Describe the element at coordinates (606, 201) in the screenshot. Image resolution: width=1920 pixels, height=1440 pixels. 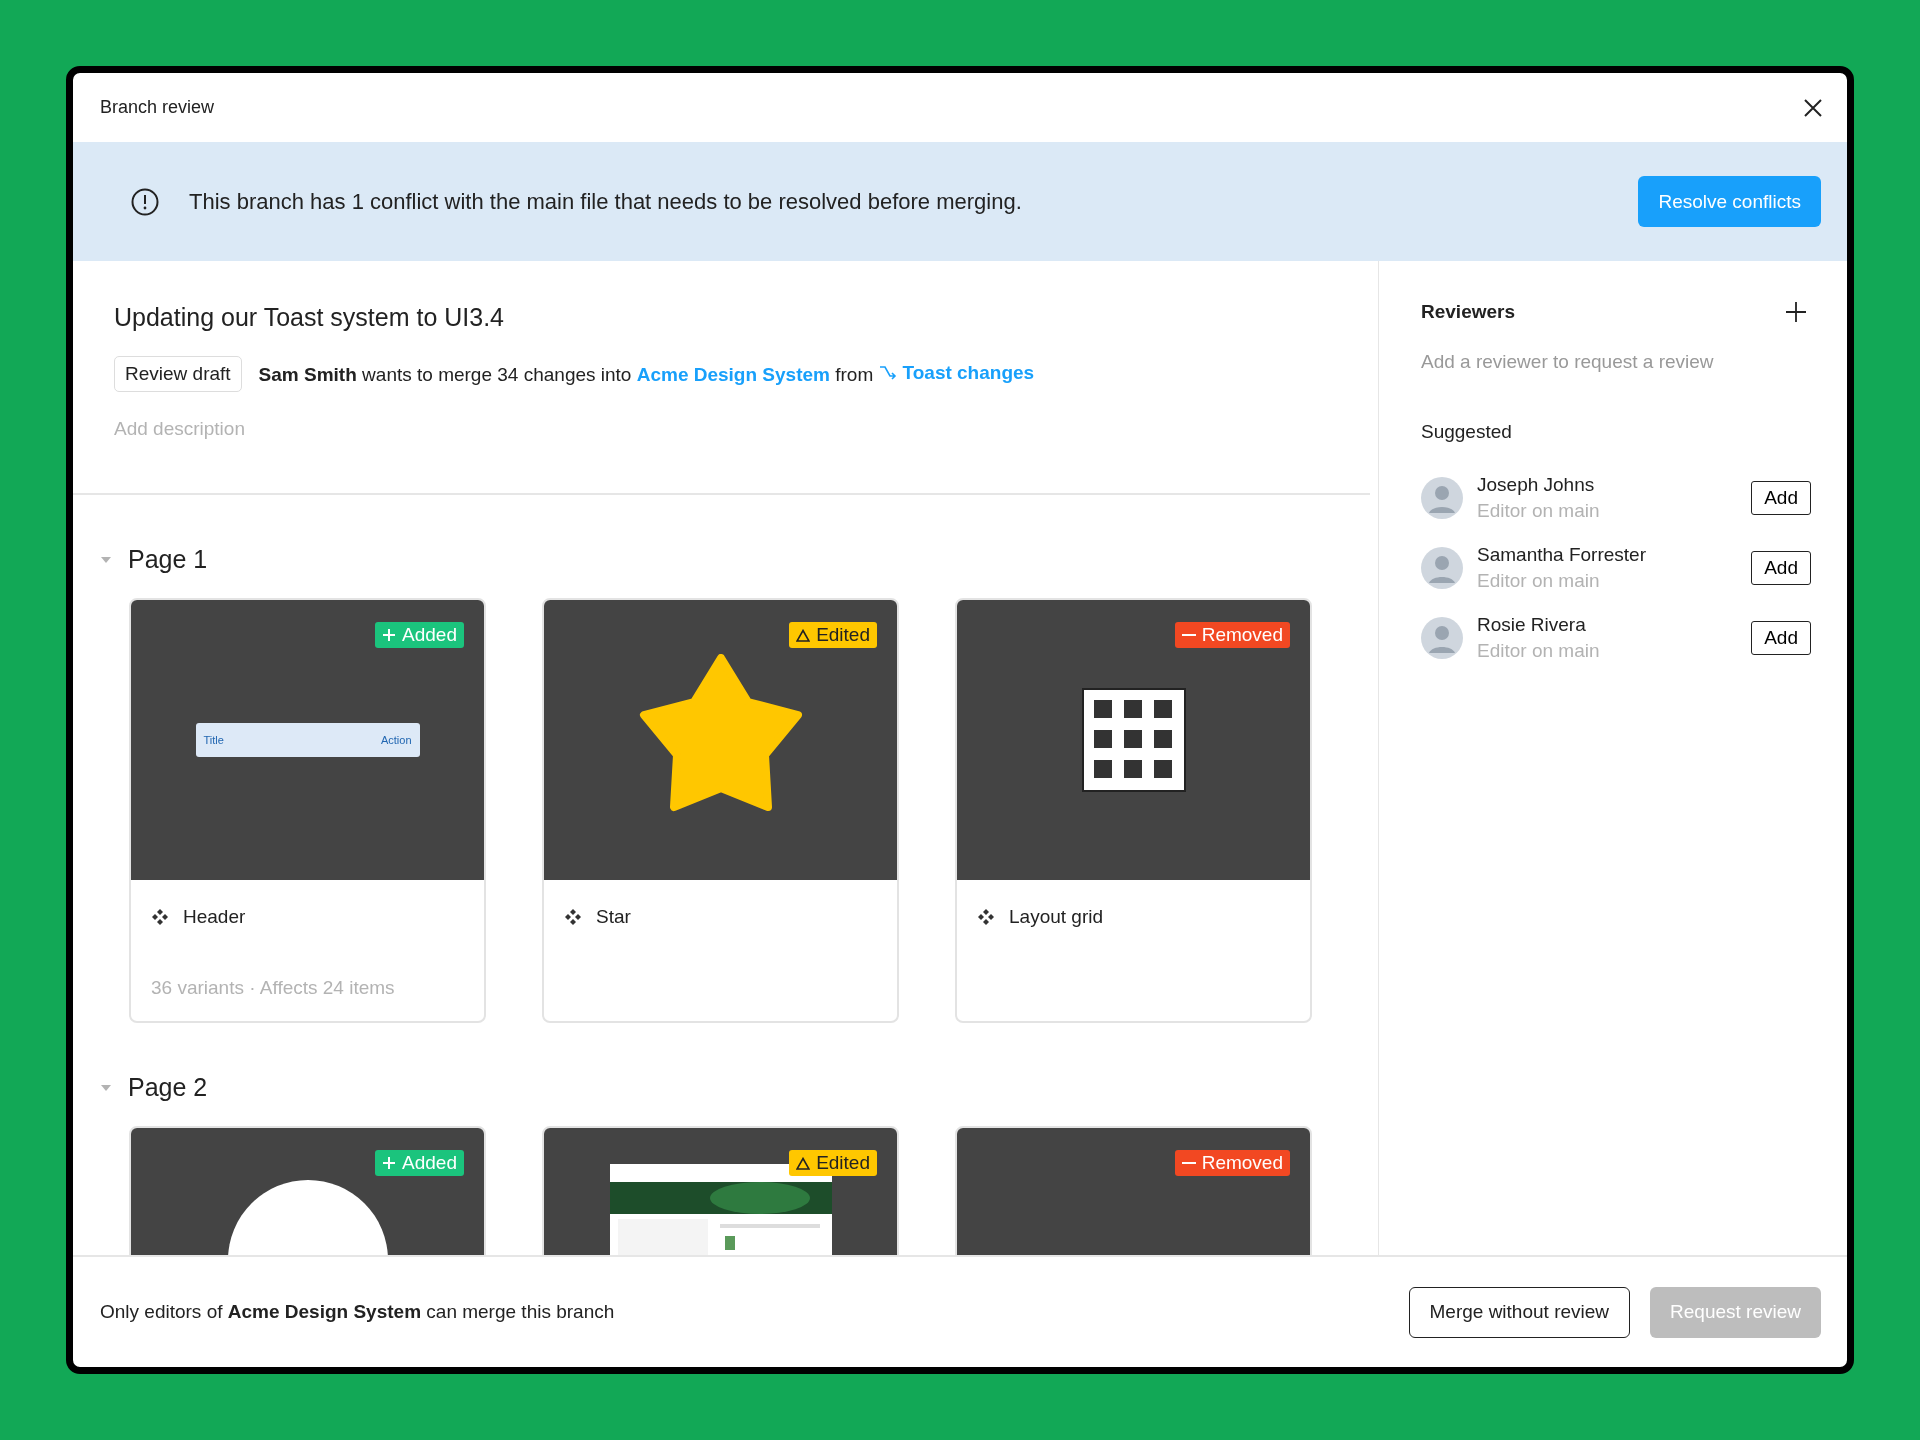
I see `conflict-message: This branch has 1 conflict with the main file that needs to be resolved before merging.` at that location.